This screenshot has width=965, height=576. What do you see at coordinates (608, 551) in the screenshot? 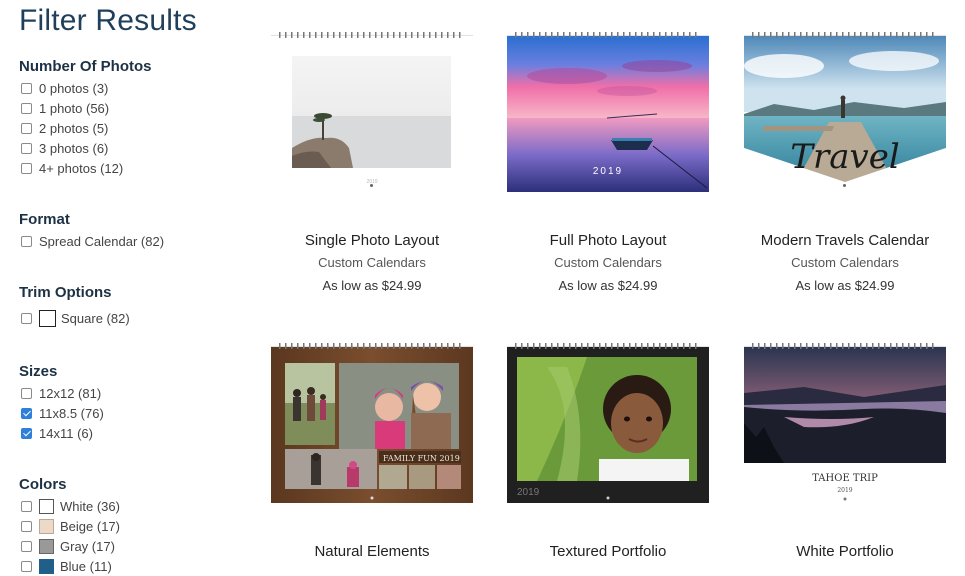
I see `product-name: Textured Portfolio` at bounding box center [608, 551].